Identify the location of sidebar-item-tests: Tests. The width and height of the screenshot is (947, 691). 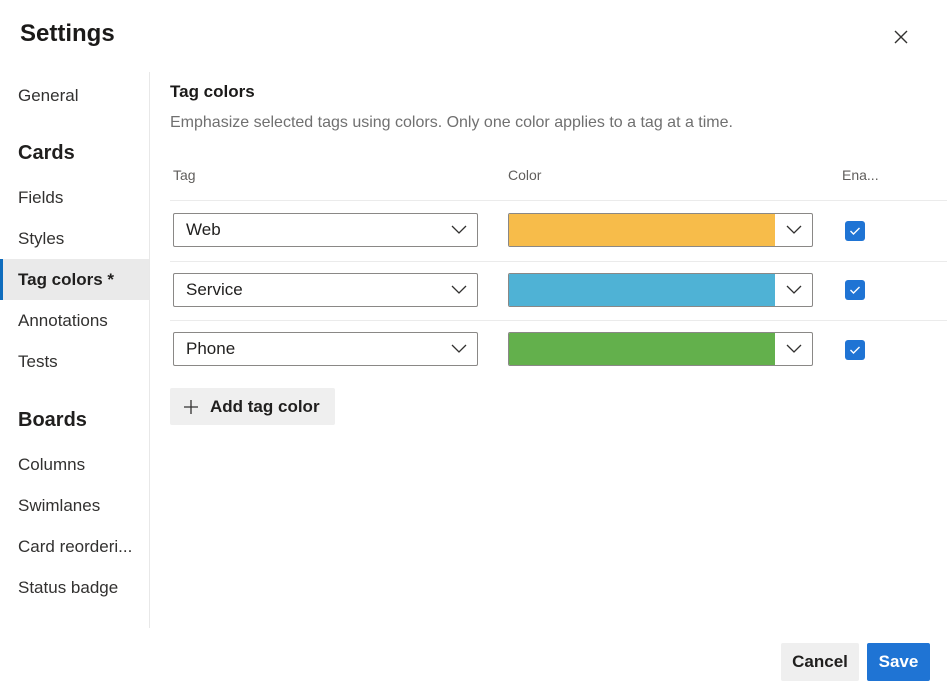
(74, 361).